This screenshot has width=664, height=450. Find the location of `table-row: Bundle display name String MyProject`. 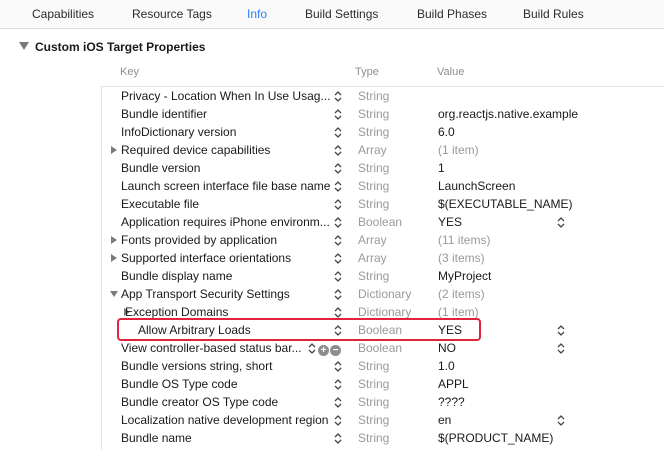

table-row: Bundle display name String MyProject is located at coordinates (383, 276).